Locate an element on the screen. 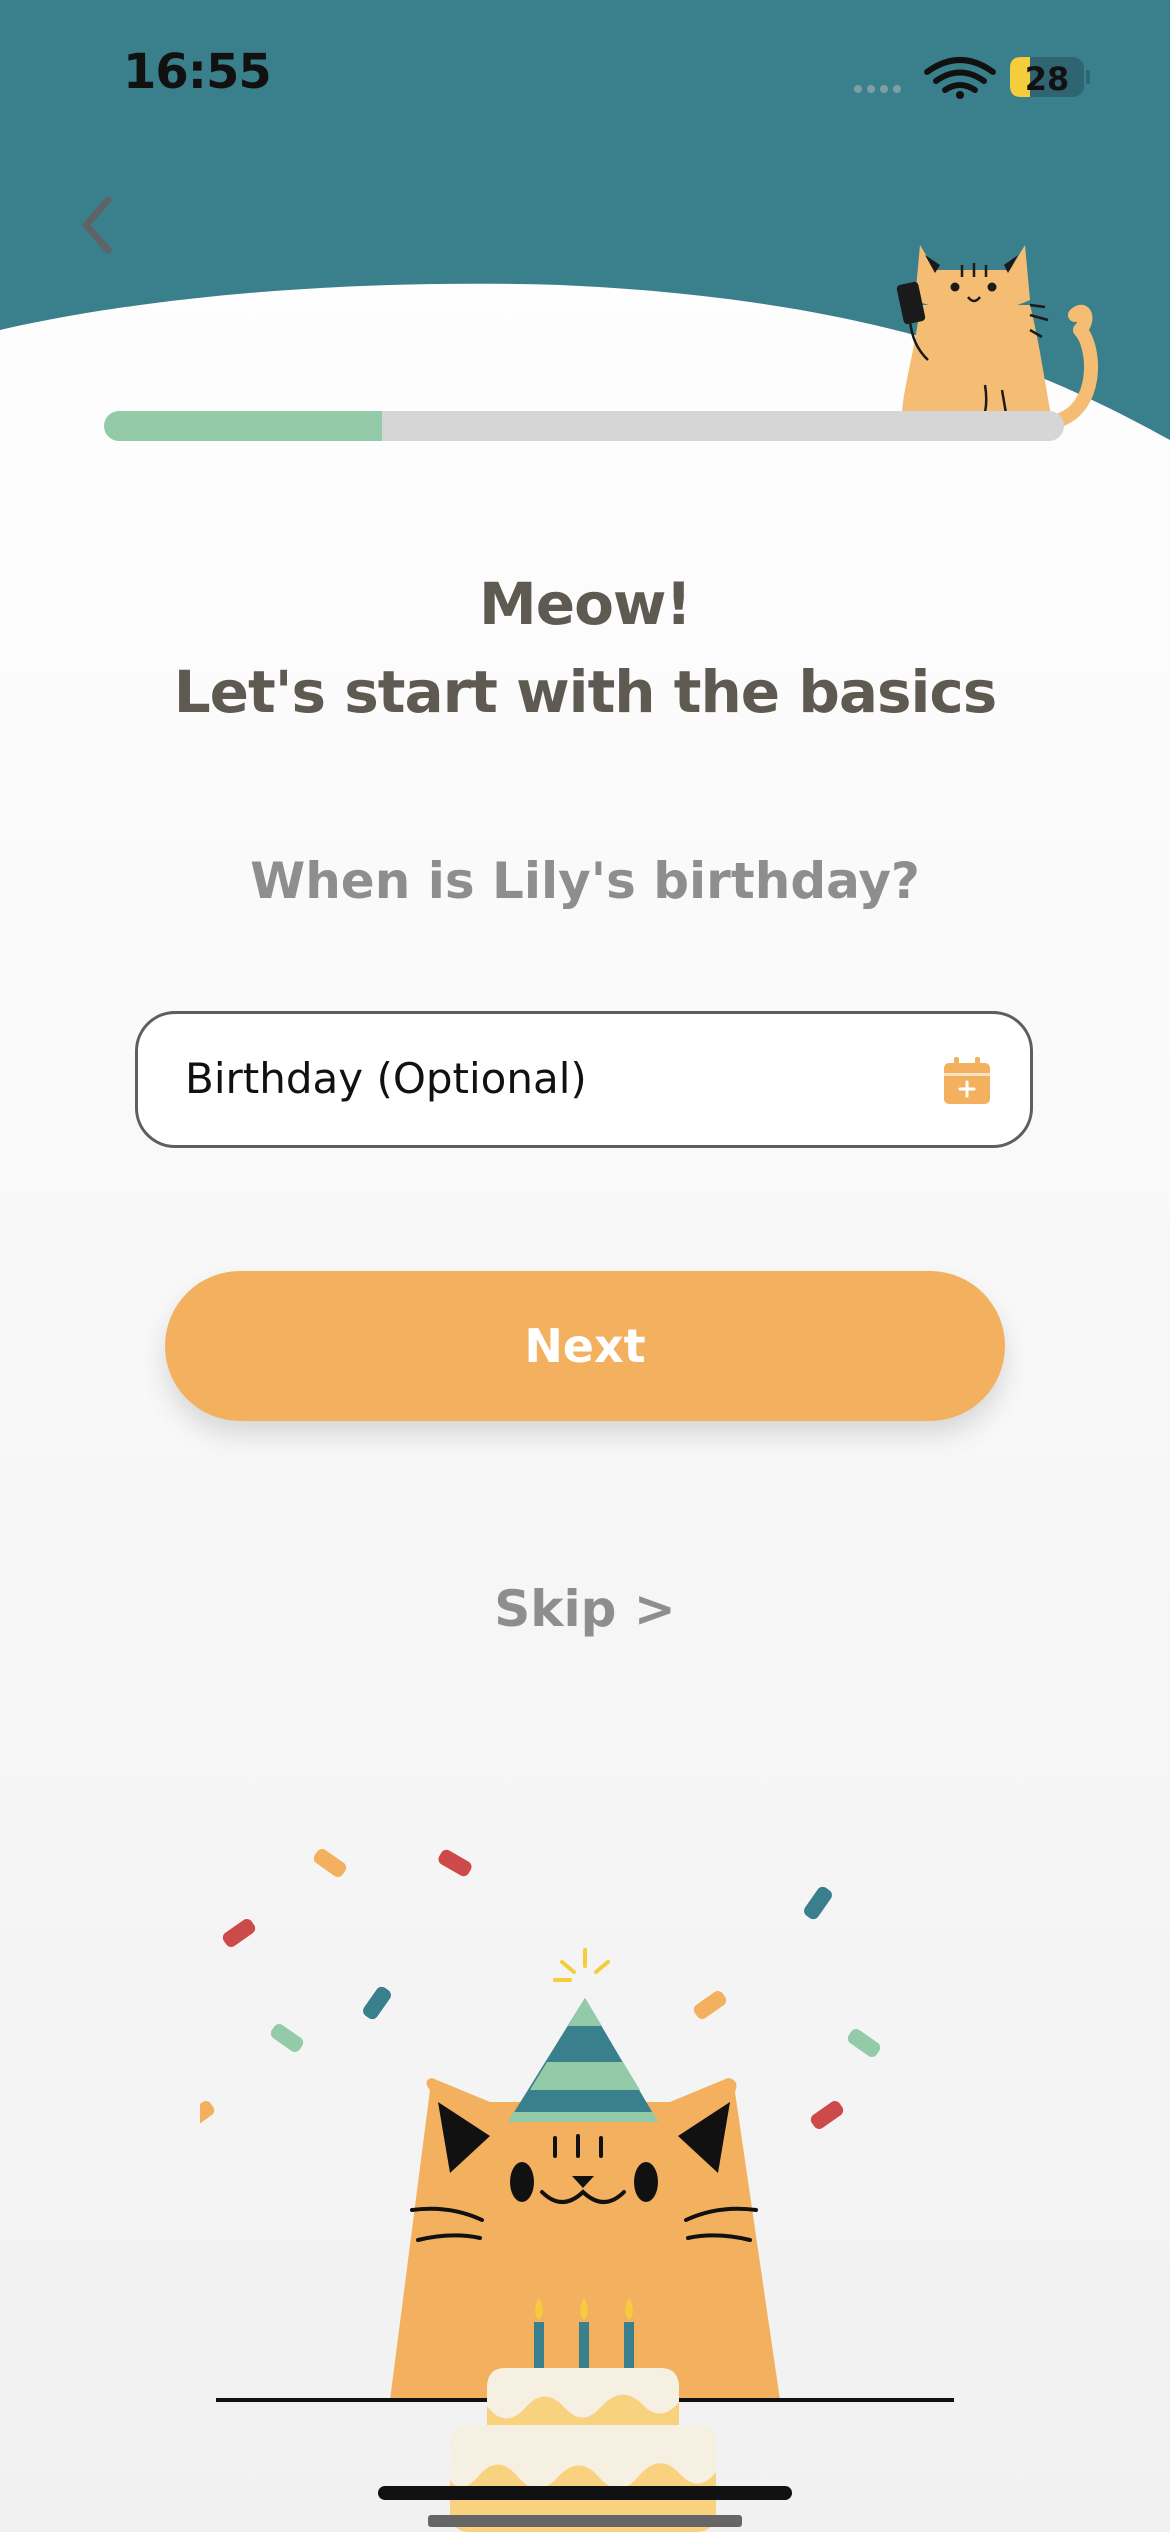 The height and width of the screenshot is (2532, 1170). progress-bar is located at coordinates (584, 426).